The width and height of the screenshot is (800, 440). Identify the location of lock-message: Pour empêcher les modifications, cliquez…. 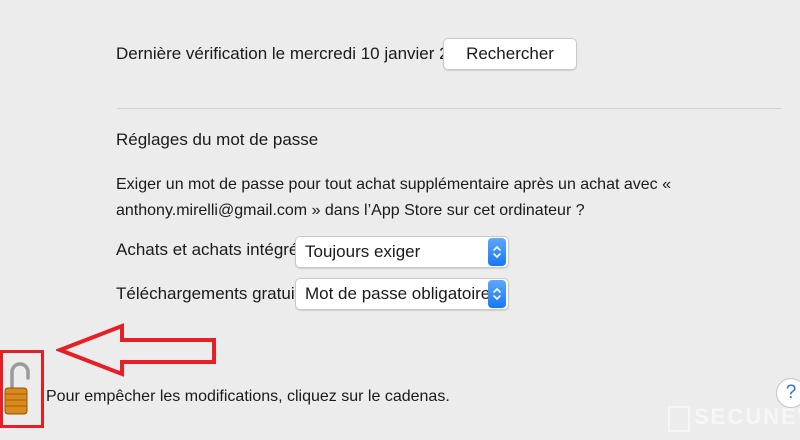
(248, 396).